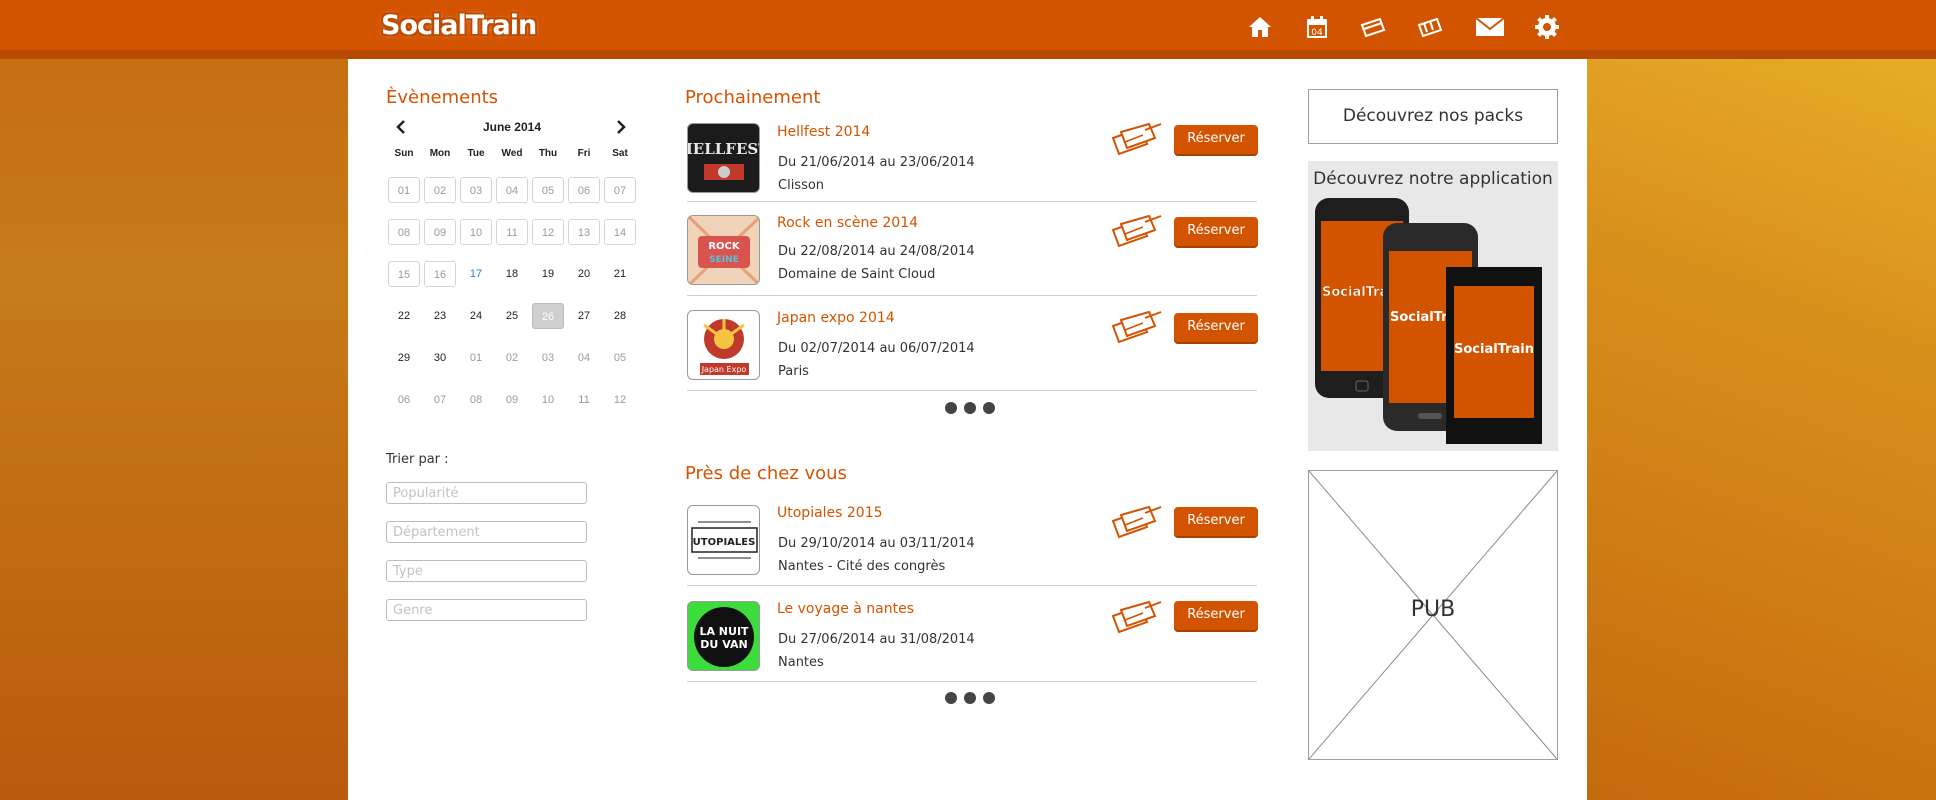 Image resolution: width=1936 pixels, height=800 pixels. Describe the element at coordinates (440, 316) in the screenshot. I see `calendar-day: 23` at that location.